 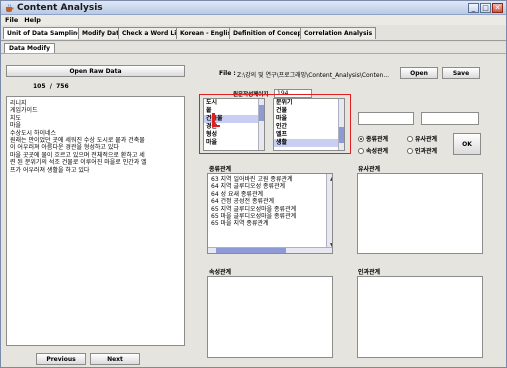 I want to click on list-item: 엘프, so click(x=309, y=135).